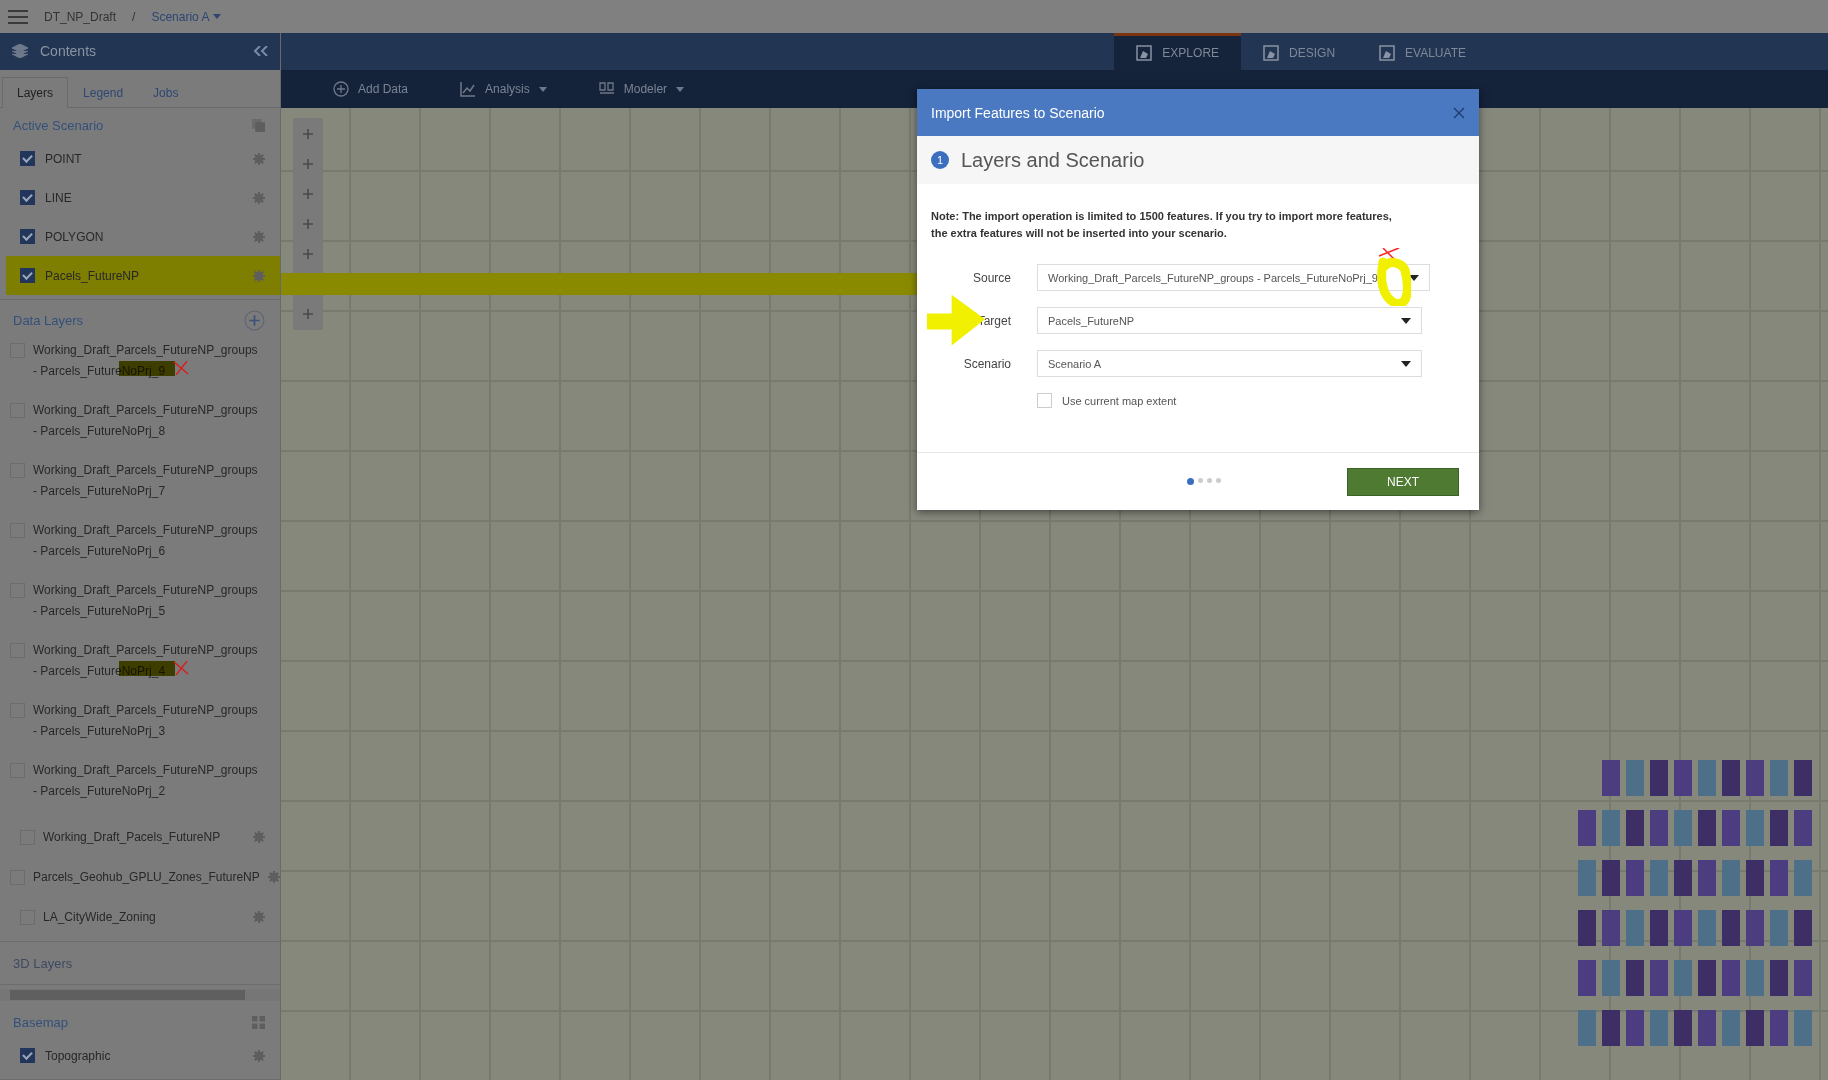  I want to click on toolbar-button: Analysis, so click(503, 89).